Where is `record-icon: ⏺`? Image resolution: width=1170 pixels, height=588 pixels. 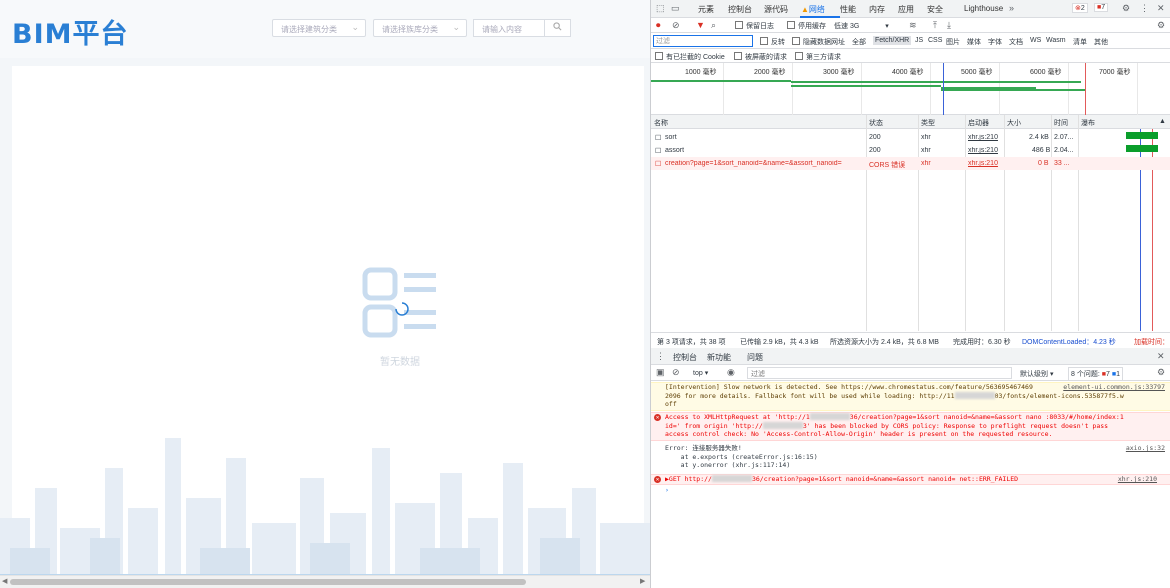 record-icon: ⏺ is located at coordinates (658, 25).